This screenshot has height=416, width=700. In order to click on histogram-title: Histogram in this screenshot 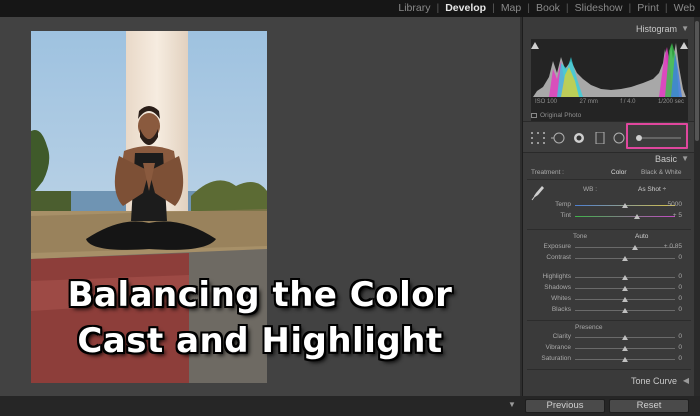, I will do `click(656, 29)`.